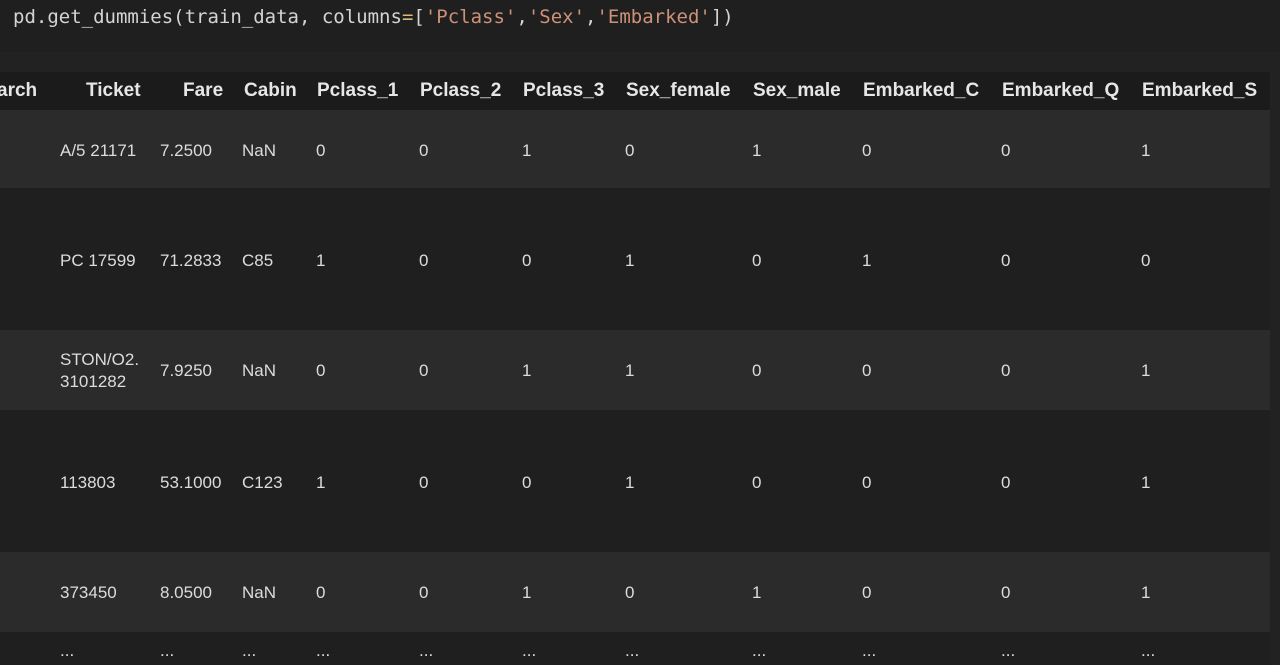 This screenshot has height=665, width=1280. Describe the element at coordinates (564, 90) in the screenshot. I see `col-header-pclass-3: Pclass_3` at that location.